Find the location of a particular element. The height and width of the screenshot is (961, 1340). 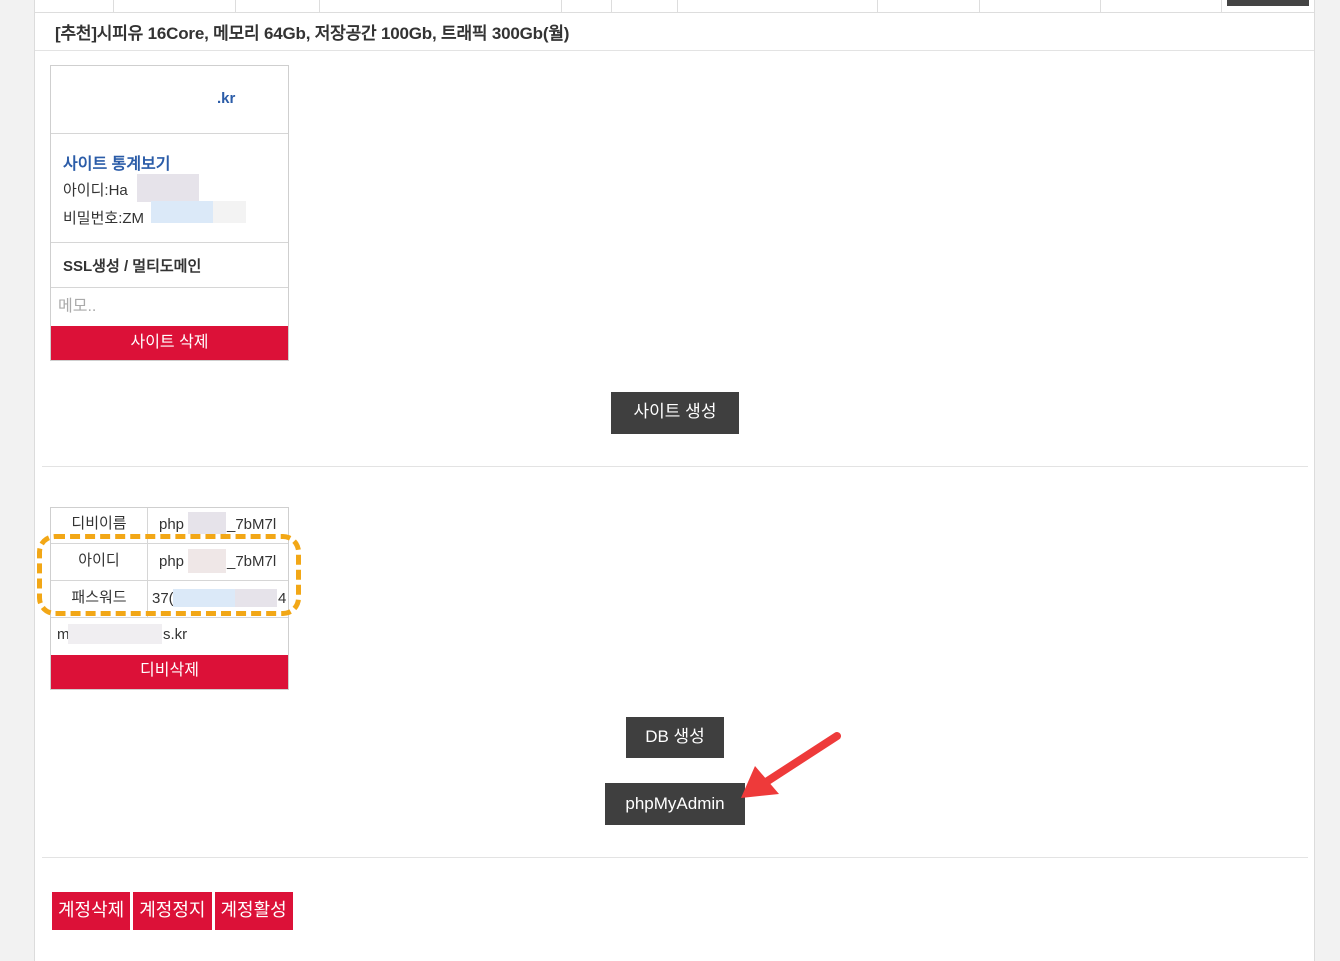

db-password-label: 패스워드 is located at coordinates (99, 599).